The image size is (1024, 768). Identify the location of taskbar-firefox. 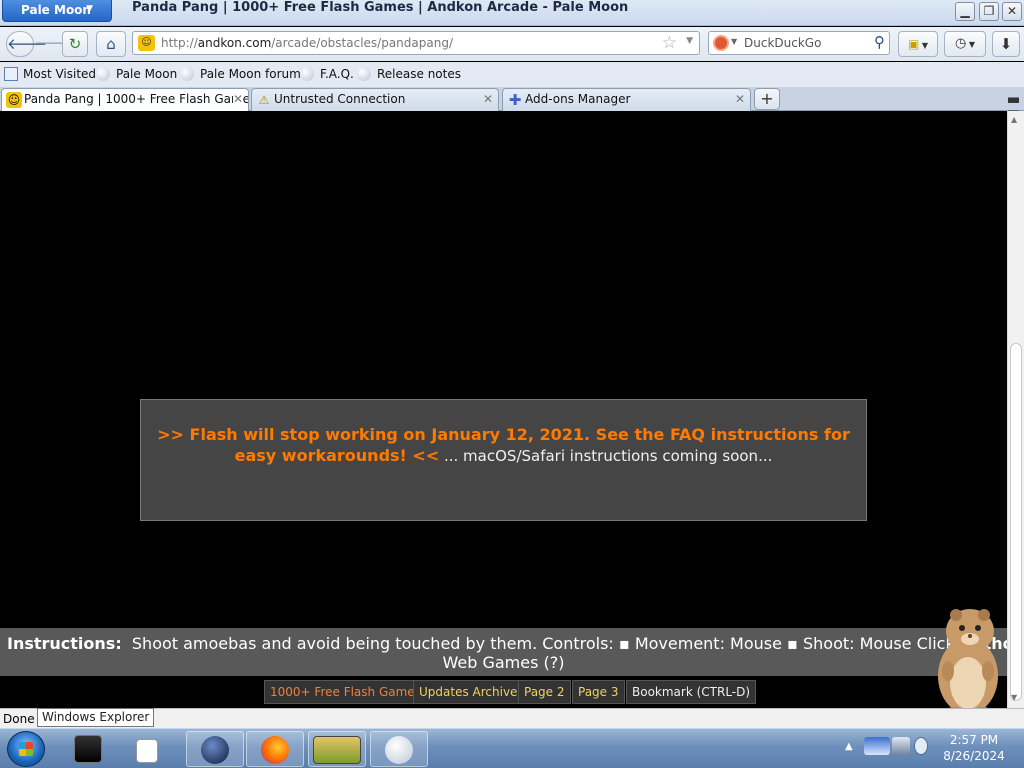
(275, 749).